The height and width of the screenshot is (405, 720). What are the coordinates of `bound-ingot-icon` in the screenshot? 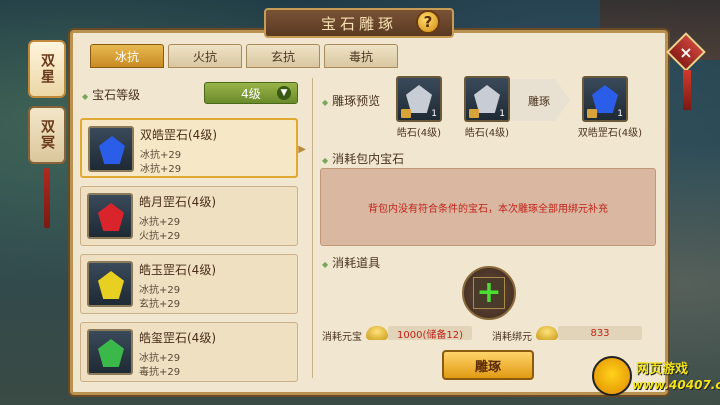 It's located at (547, 333).